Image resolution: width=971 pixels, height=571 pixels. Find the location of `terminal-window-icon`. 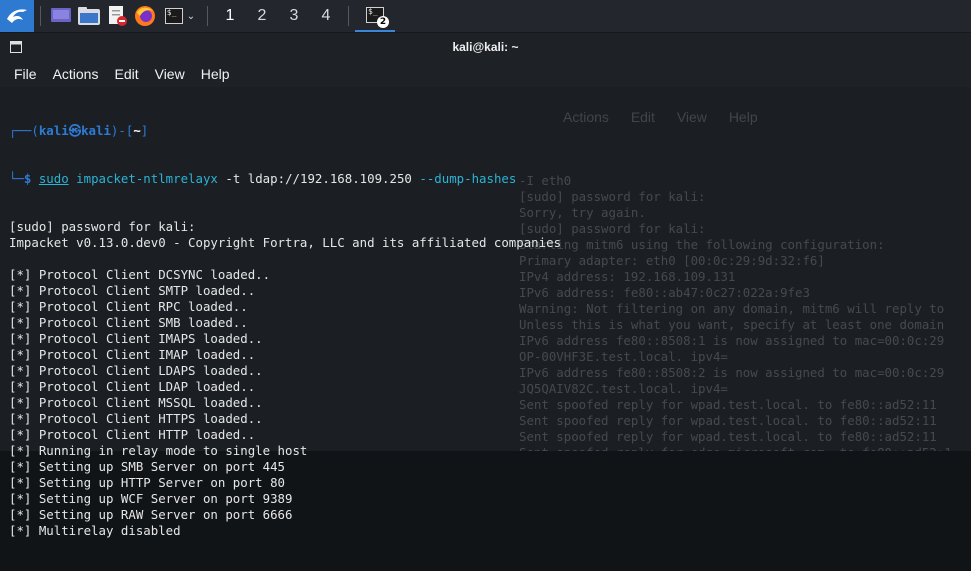

terminal-window-icon is located at coordinates (16, 48).